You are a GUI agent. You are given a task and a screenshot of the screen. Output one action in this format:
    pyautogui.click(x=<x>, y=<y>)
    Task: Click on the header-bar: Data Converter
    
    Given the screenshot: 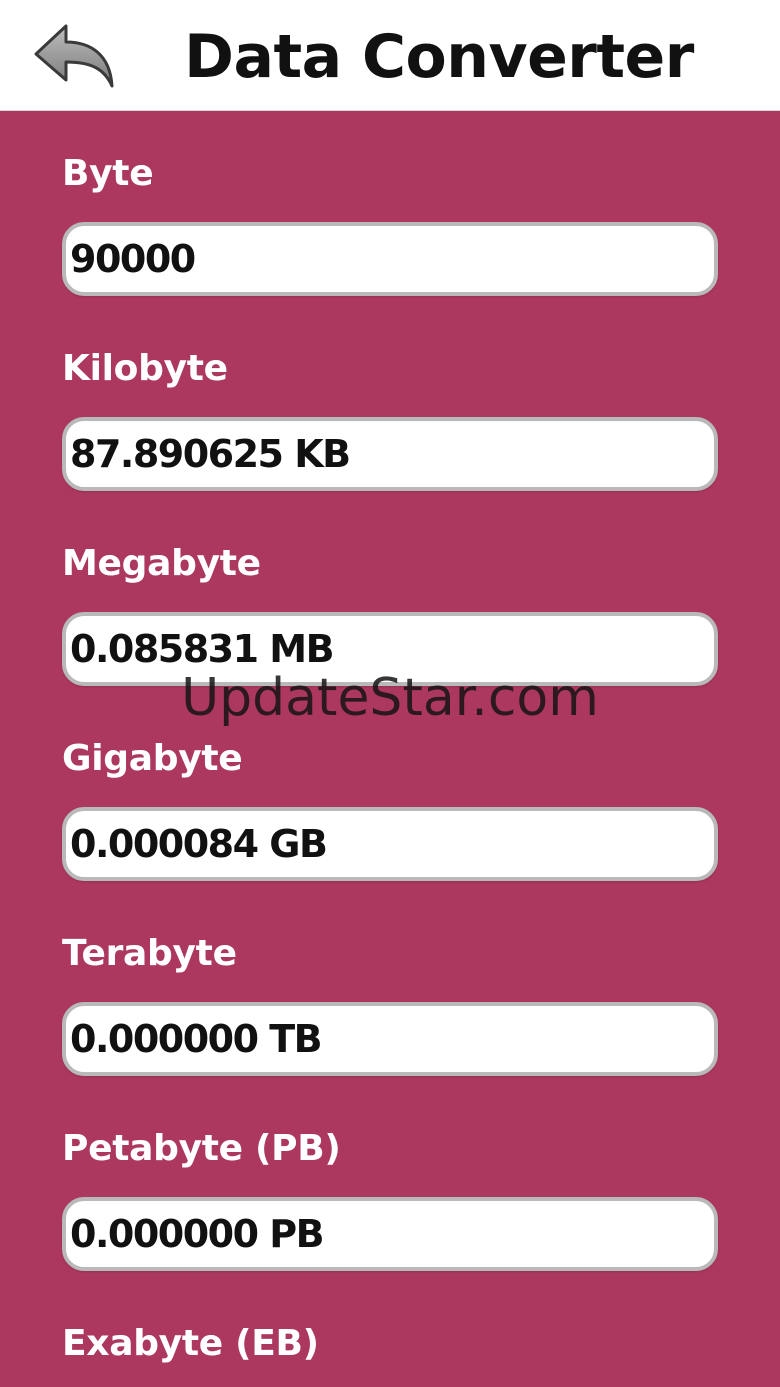 What is the action you would take?
    pyautogui.click(x=390, y=55)
    